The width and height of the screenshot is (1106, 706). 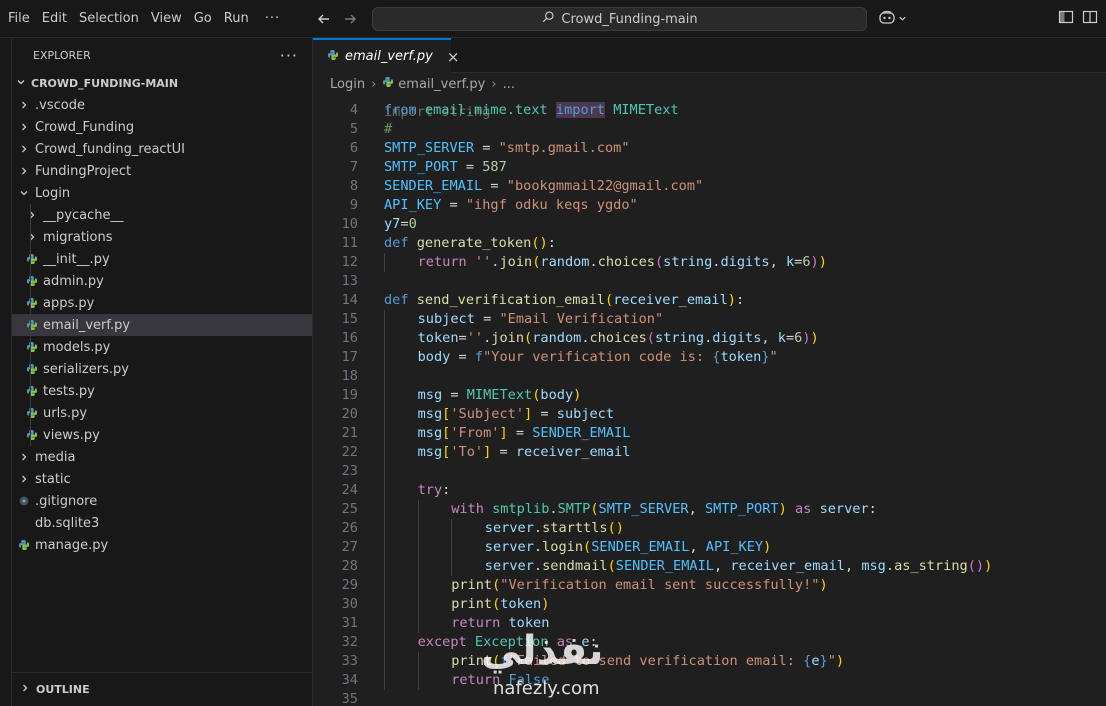 I want to click on line-number: 17, so click(x=349, y=357).